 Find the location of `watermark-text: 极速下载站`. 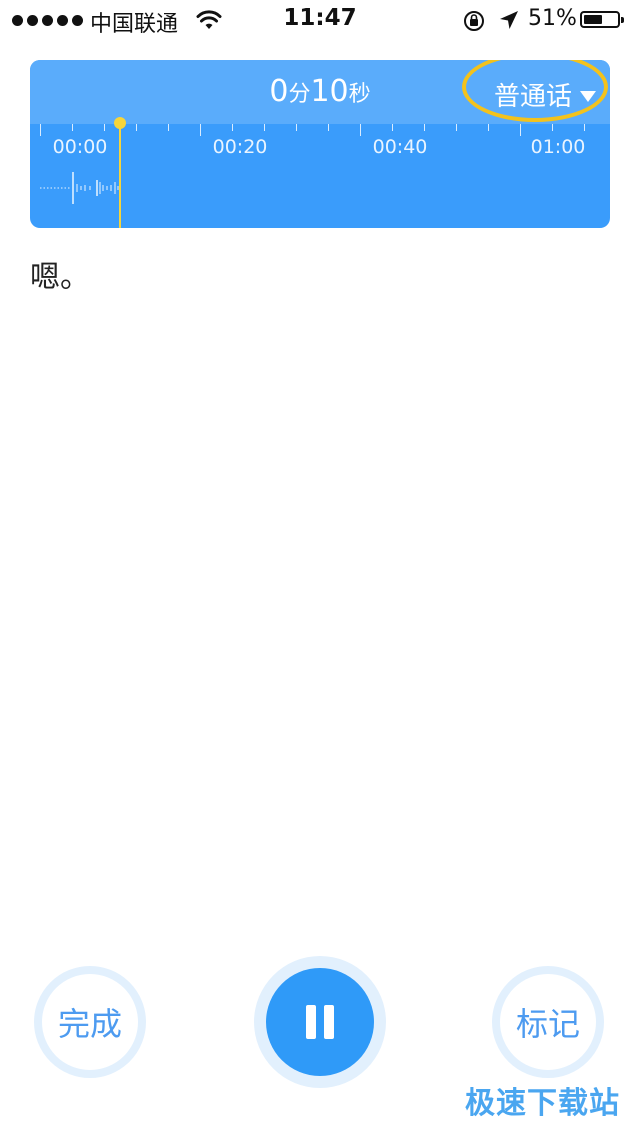

watermark-text: 极速下载站 is located at coordinates (542, 1103).